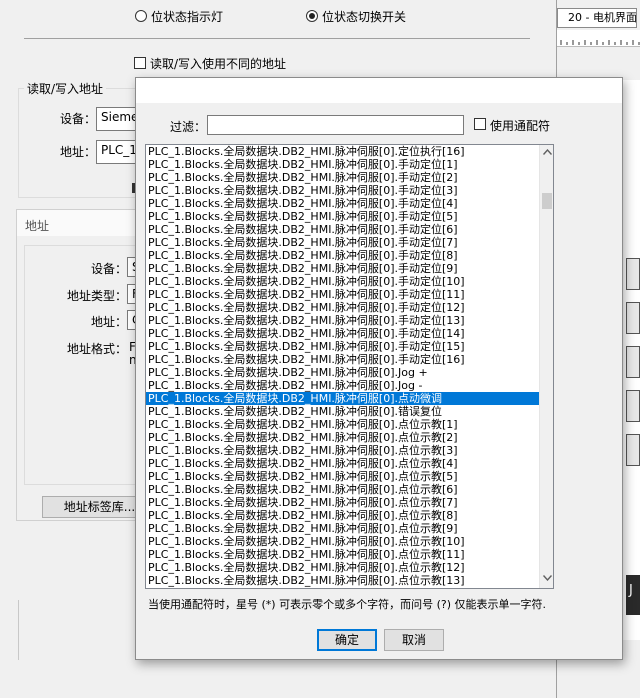 The width and height of the screenshot is (640, 698). Describe the element at coordinates (342, 398) in the screenshot. I see `tag-list-item: PLC_1.Blocks.全局数据块.DB2_HMI.脉冲伺服[0].点动微调` at that location.